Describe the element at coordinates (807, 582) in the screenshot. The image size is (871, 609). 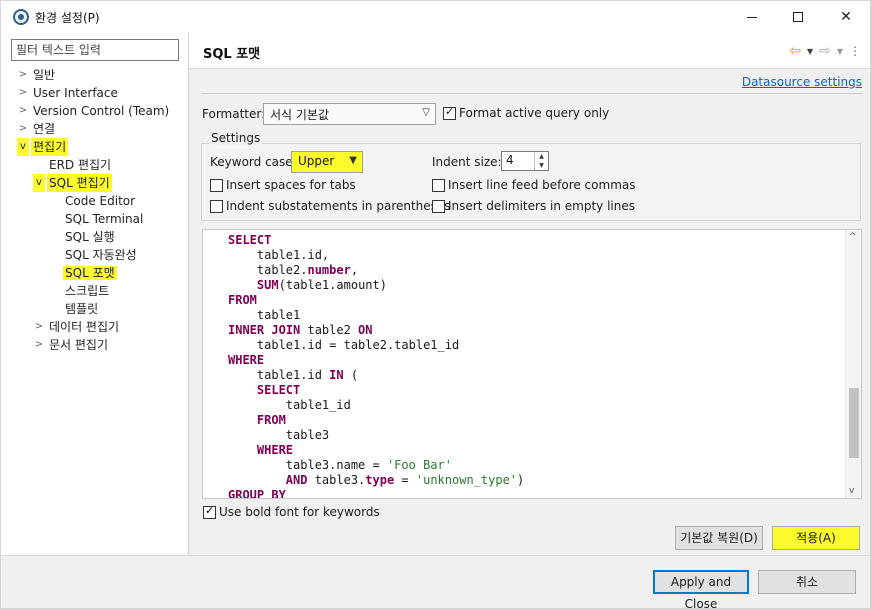
I see `cancel-button: 취소` at that location.